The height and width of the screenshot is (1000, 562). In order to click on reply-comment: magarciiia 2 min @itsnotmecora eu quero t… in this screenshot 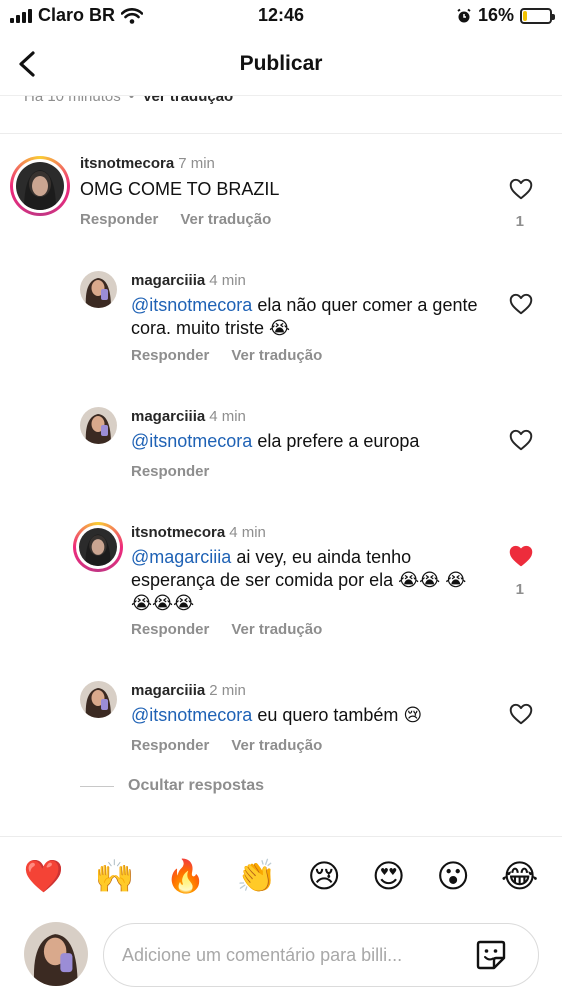, I will do `click(281, 721)`.